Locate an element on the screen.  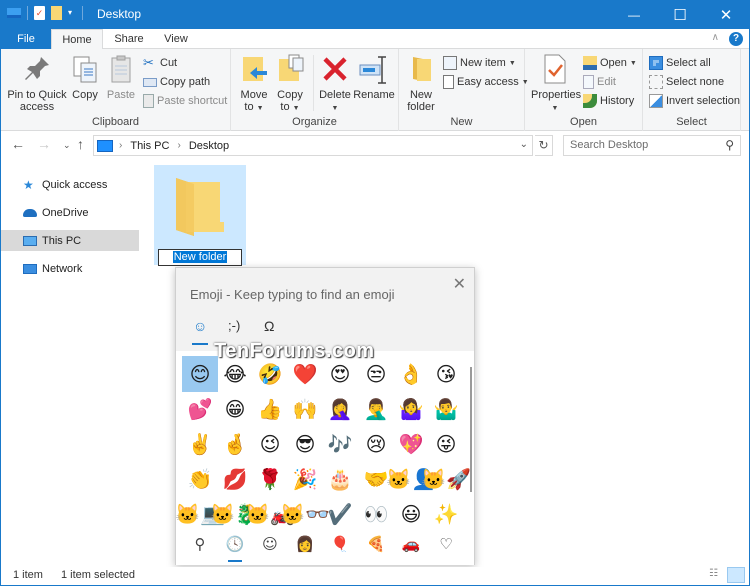
open-button: Open ▼ is located at coordinates (610, 63).